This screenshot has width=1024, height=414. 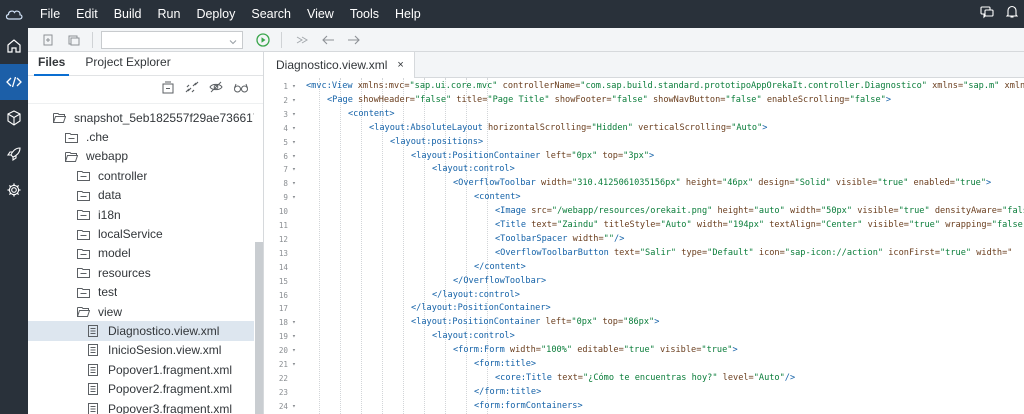 What do you see at coordinates (644, 268) in the screenshot?
I see `code-line: 14 </content>` at bounding box center [644, 268].